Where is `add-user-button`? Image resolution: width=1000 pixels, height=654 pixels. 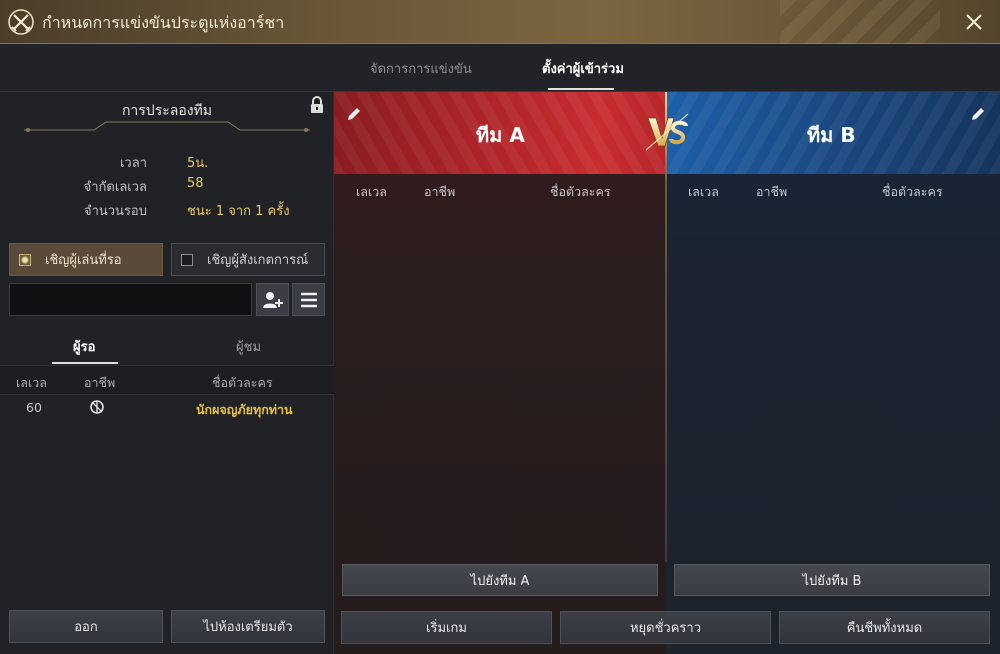 add-user-button is located at coordinates (272, 299).